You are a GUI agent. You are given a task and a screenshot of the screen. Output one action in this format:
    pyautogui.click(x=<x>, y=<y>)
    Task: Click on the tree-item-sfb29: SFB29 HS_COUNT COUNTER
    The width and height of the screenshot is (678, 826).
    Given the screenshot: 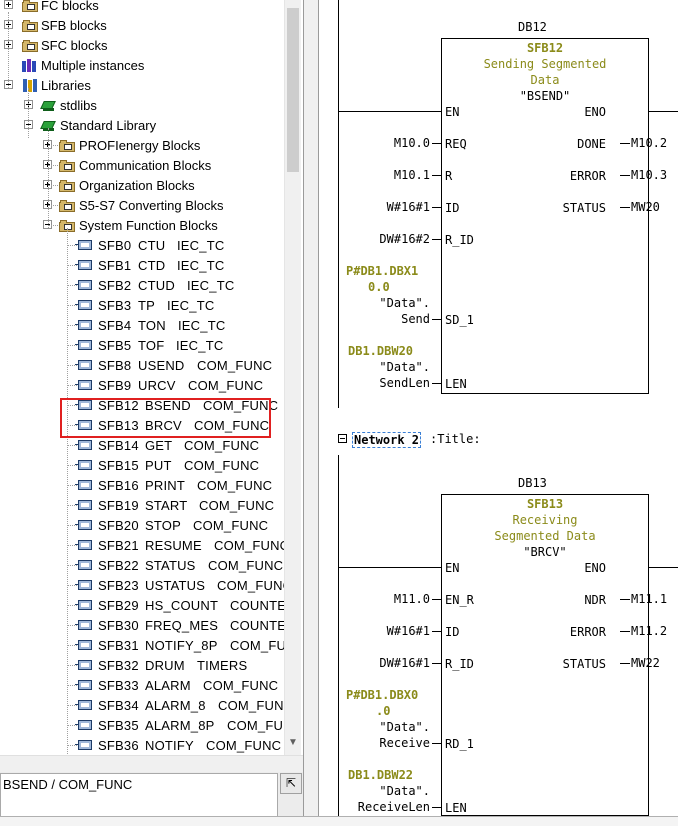 What is the action you would take?
    pyautogui.click(x=142, y=608)
    